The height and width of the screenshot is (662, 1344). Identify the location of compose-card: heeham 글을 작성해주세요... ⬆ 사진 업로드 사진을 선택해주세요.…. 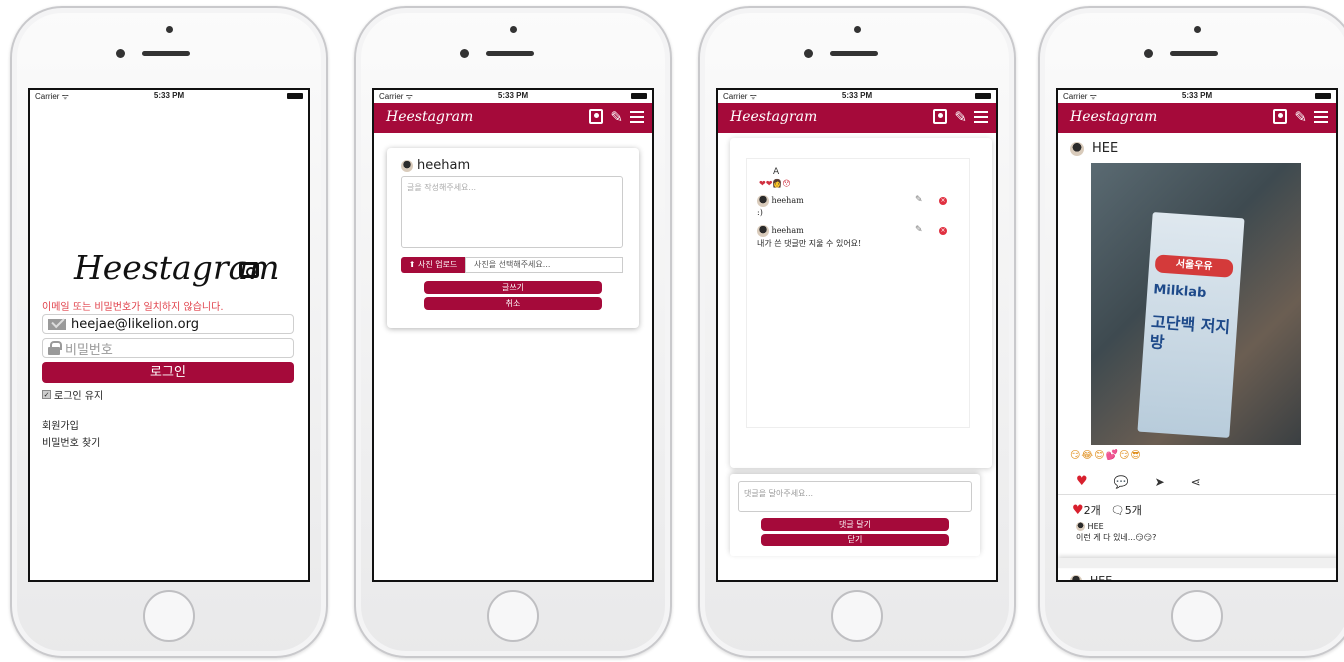
(513, 238).